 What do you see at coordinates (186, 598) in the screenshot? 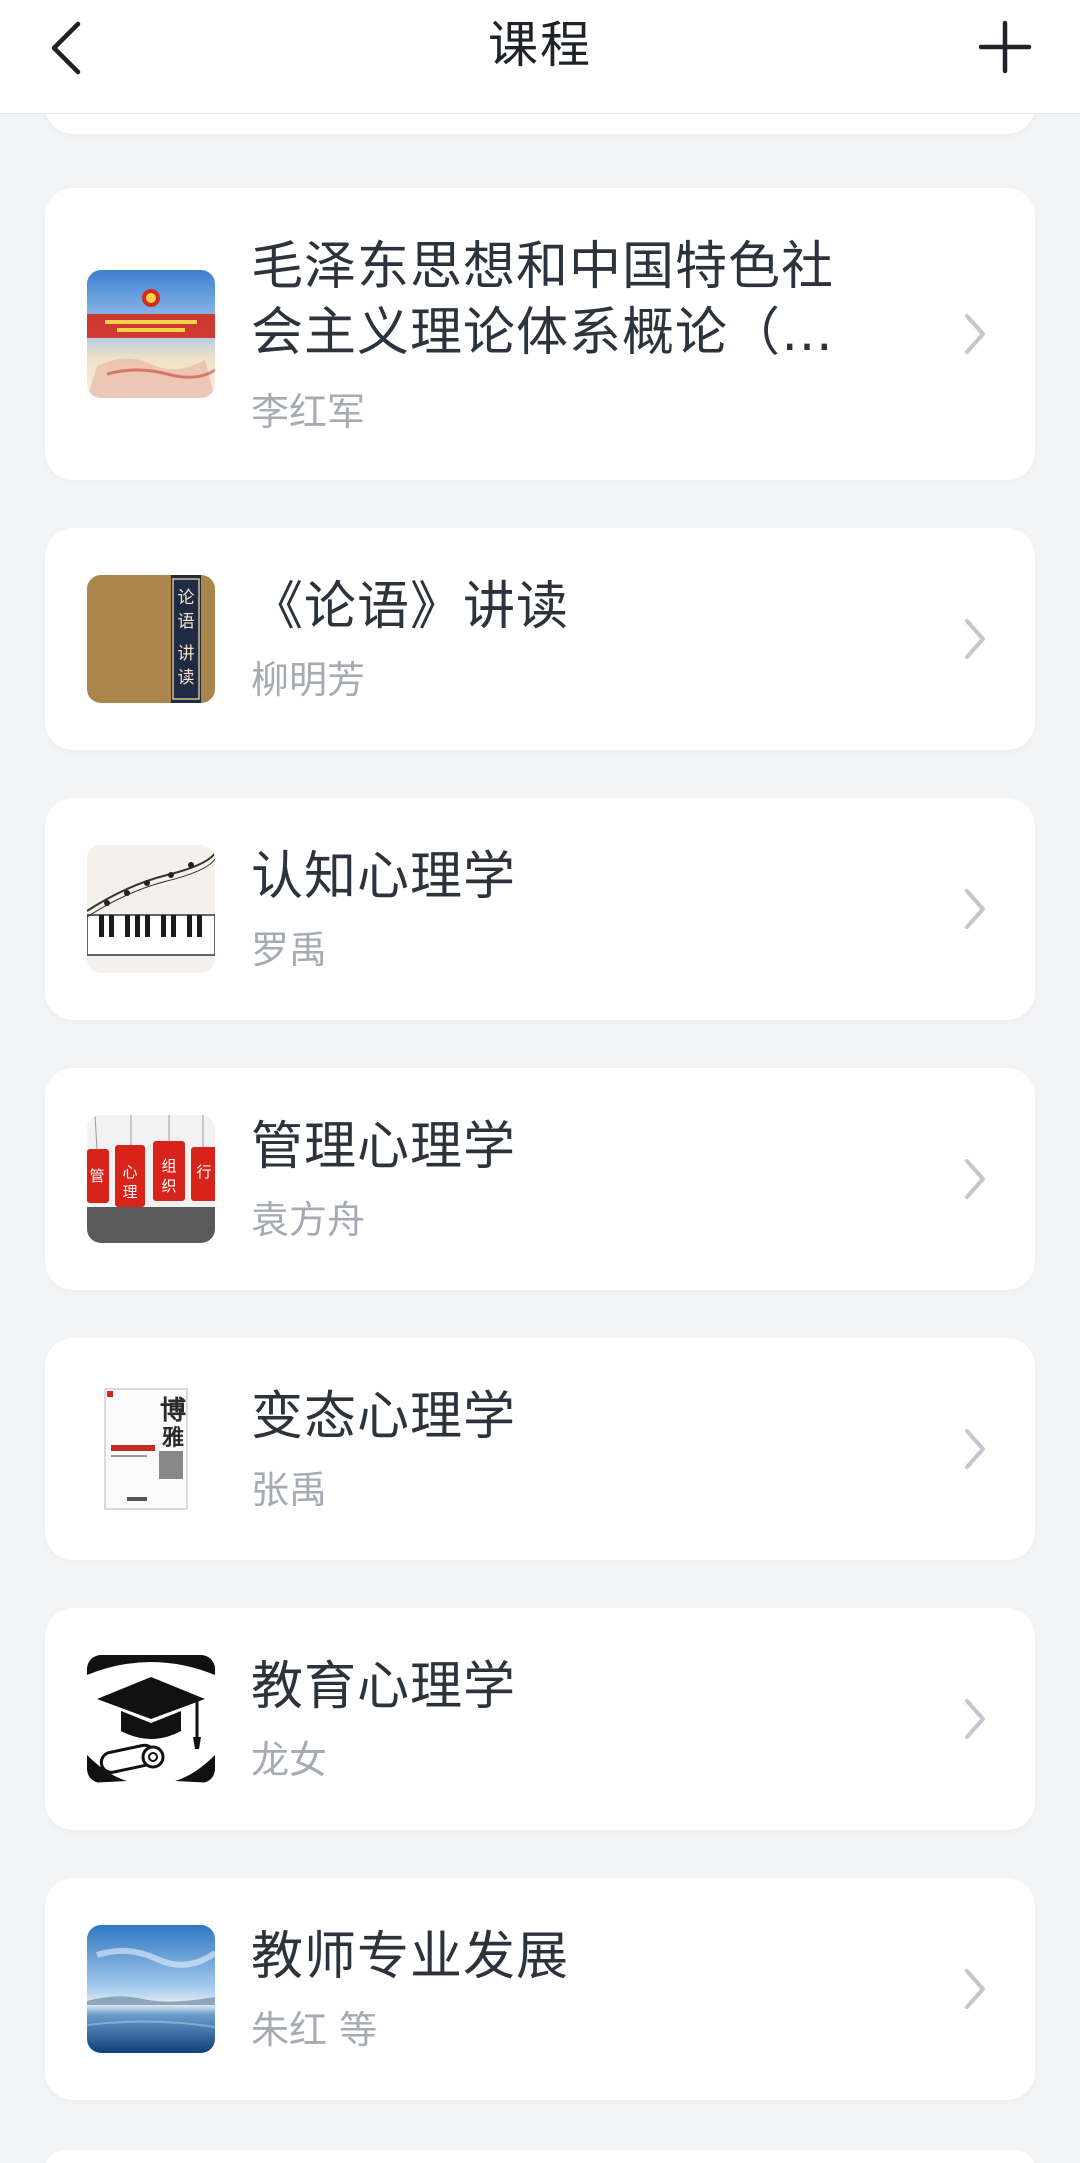
I see `svg-text: 论` at bounding box center [186, 598].